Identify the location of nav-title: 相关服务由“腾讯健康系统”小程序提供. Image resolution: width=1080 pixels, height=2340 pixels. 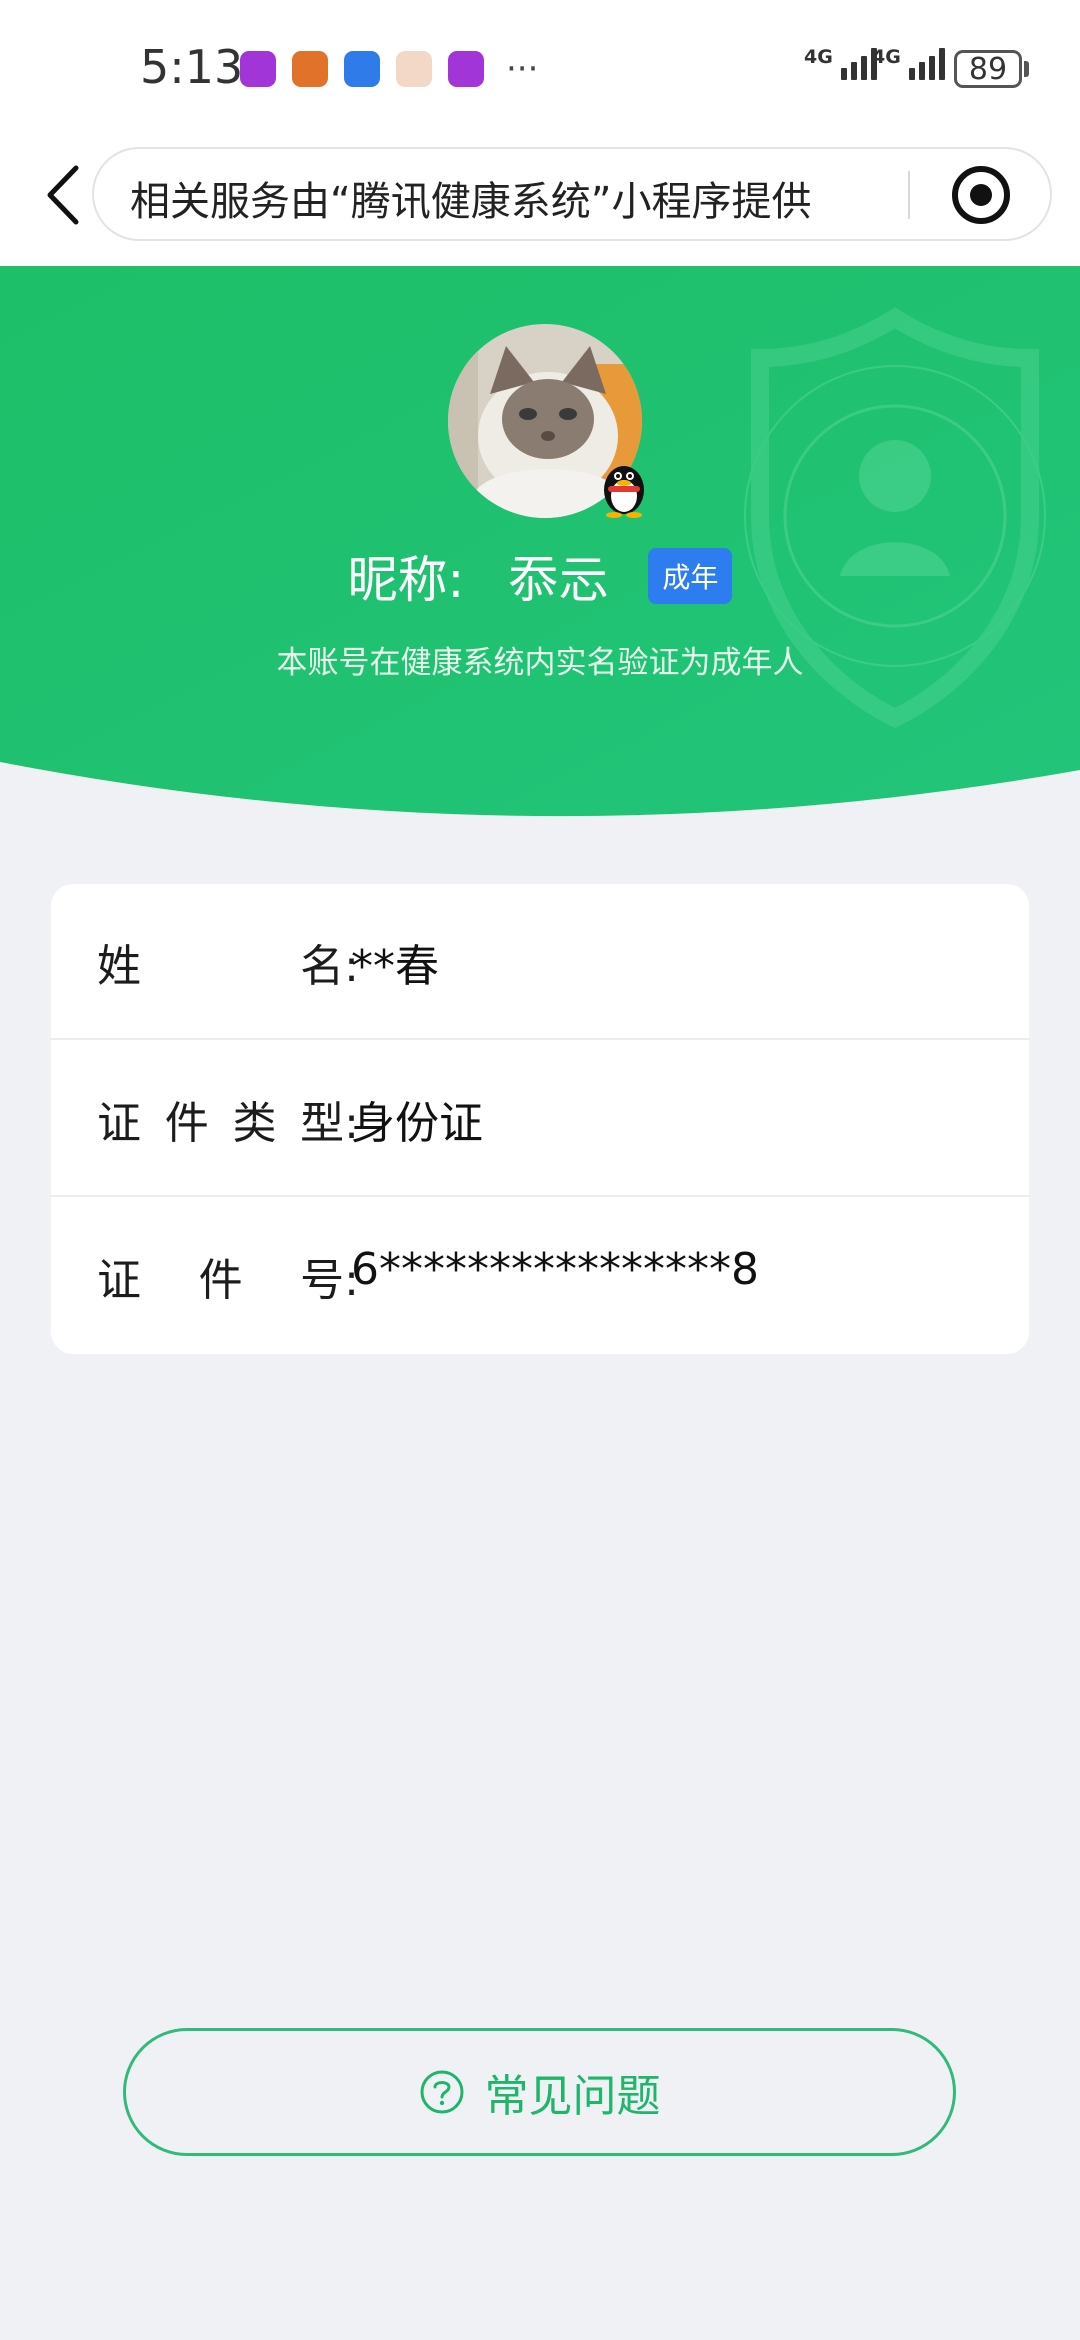
(471, 202).